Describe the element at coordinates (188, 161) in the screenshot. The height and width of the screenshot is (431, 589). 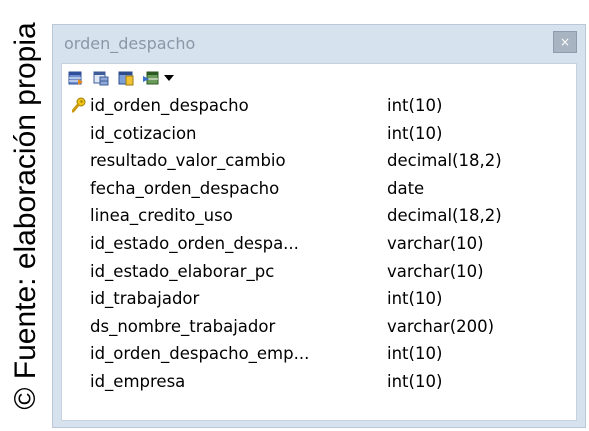
I see `column-name: resultado_valor_cambio` at that location.